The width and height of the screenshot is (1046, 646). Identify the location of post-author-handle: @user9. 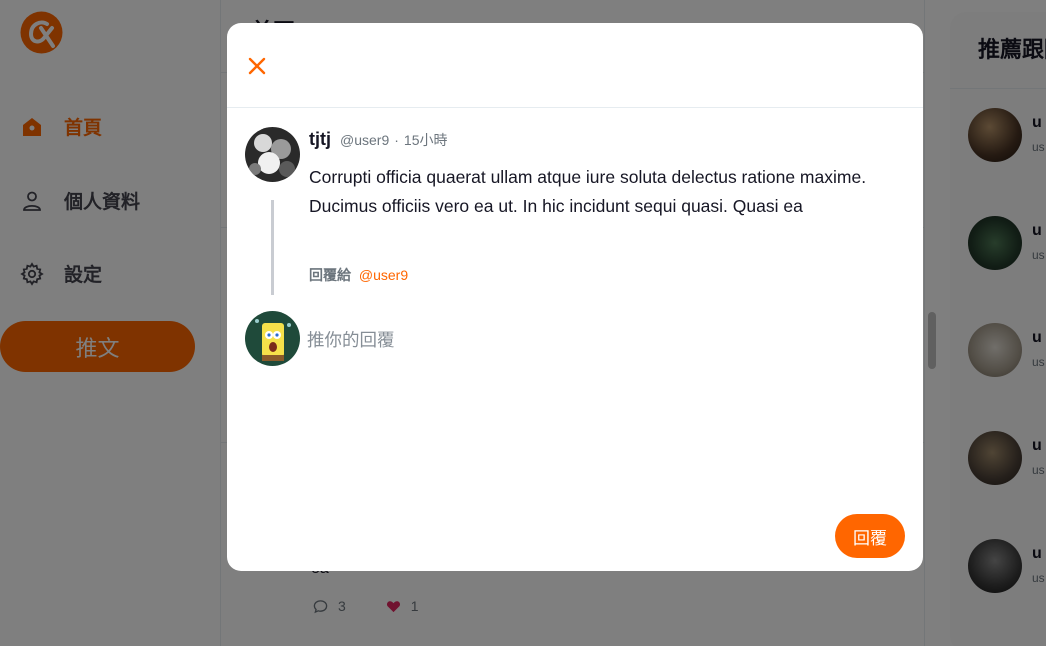
(365, 140).